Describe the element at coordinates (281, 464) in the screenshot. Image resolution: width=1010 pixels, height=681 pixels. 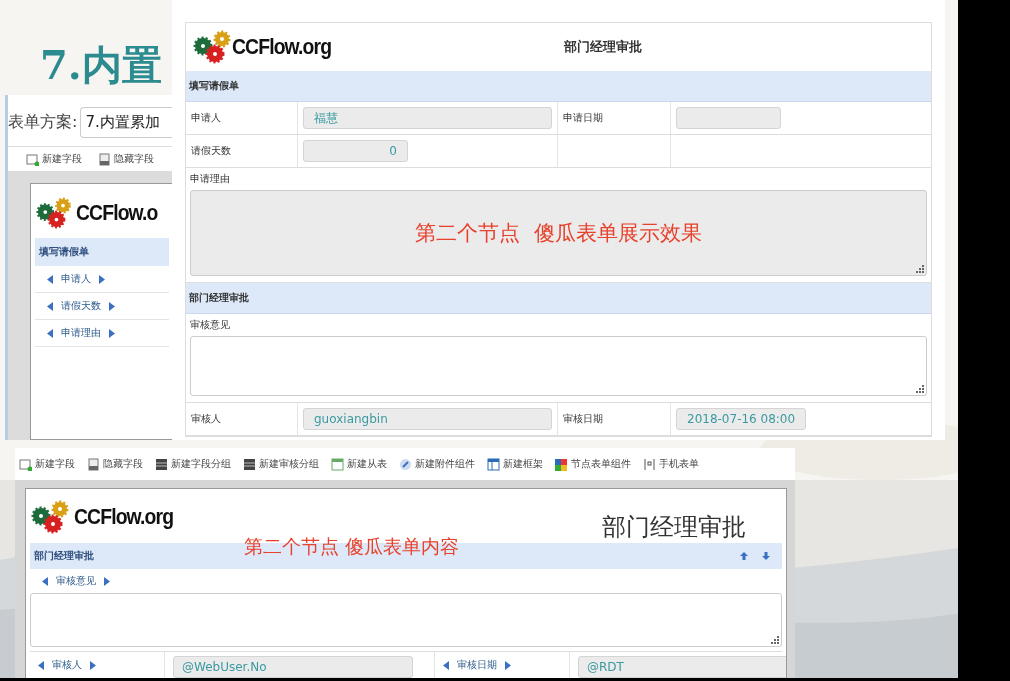
I see `toolbar-button: 新建审核分组` at that location.